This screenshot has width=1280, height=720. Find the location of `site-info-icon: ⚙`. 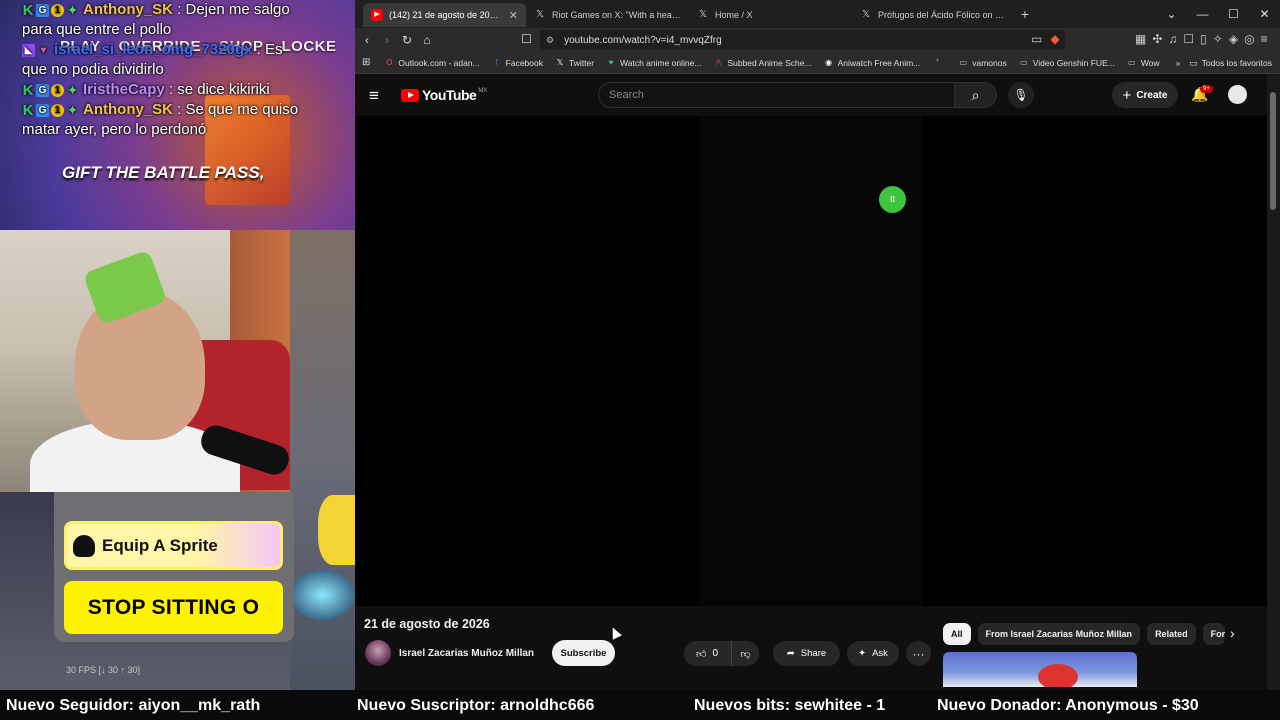

site-info-icon: ⚙ is located at coordinates (550, 40).